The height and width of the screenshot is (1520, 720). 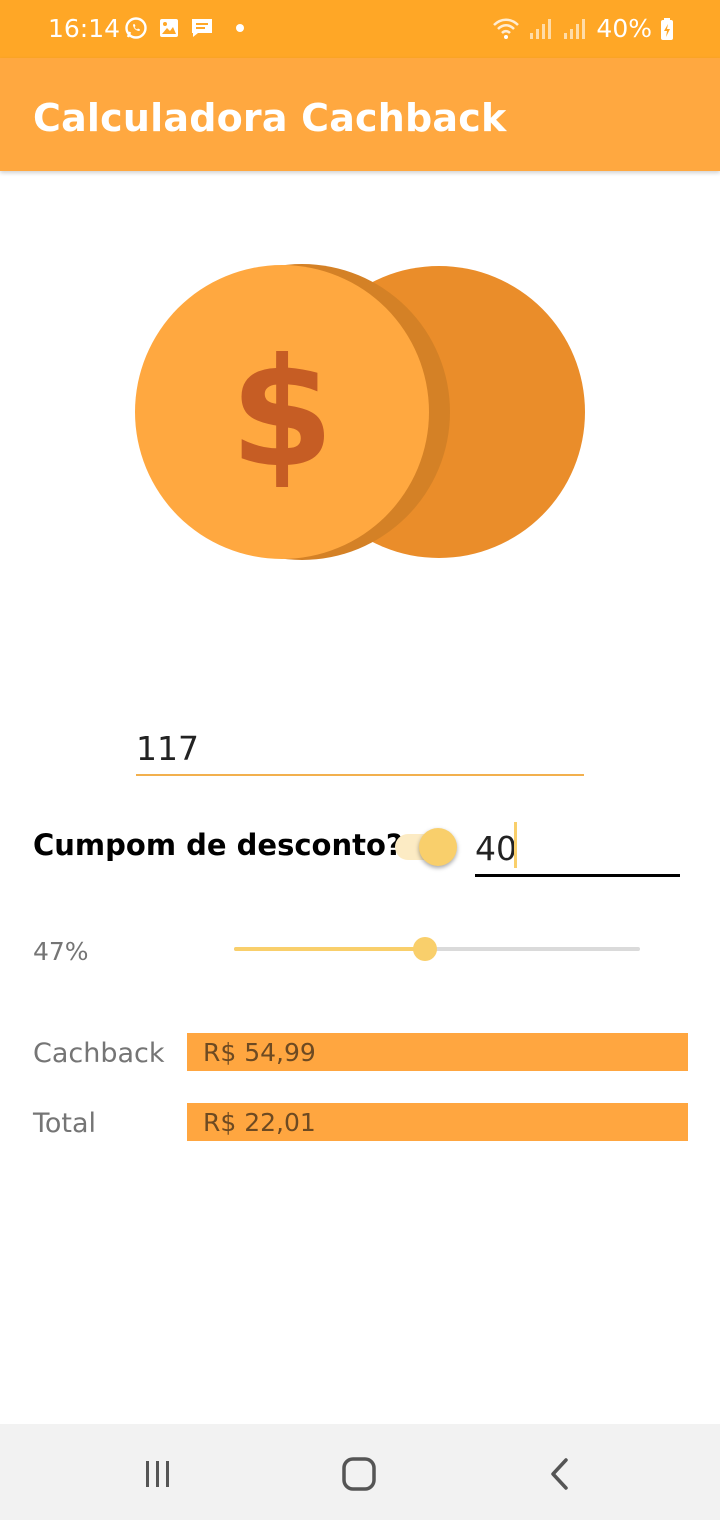 What do you see at coordinates (240, 28) in the screenshot?
I see `notification-dot` at bounding box center [240, 28].